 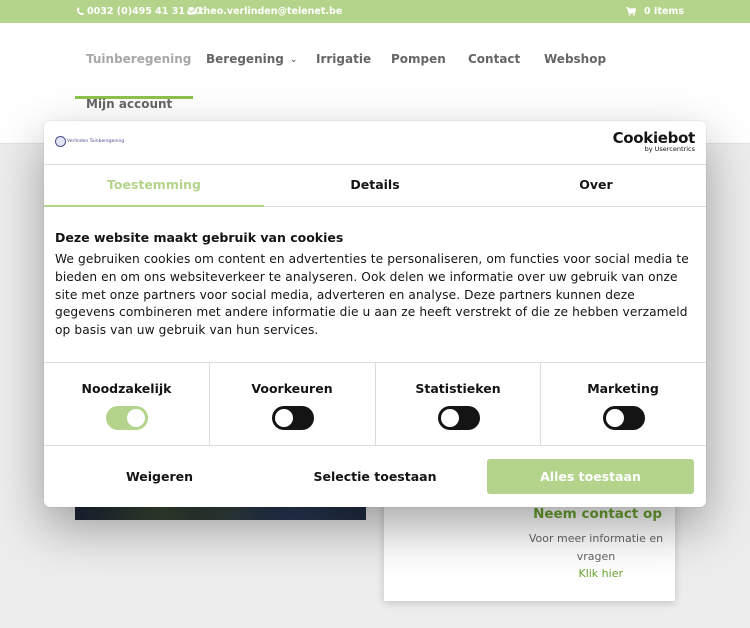 I want to click on email-link: theo.verlinden@telenet.be, so click(x=264, y=11).